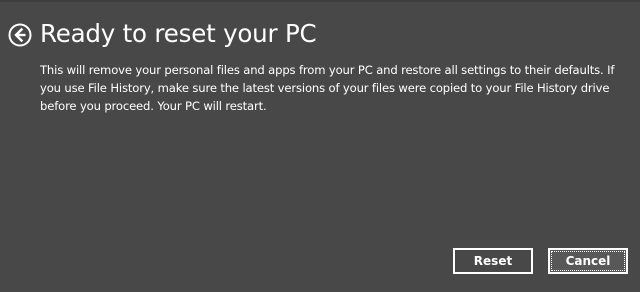  What do you see at coordinates (588, 261) in the screenshot?
I see `cancel-button: Cancel` at bounding box center [588, 261].